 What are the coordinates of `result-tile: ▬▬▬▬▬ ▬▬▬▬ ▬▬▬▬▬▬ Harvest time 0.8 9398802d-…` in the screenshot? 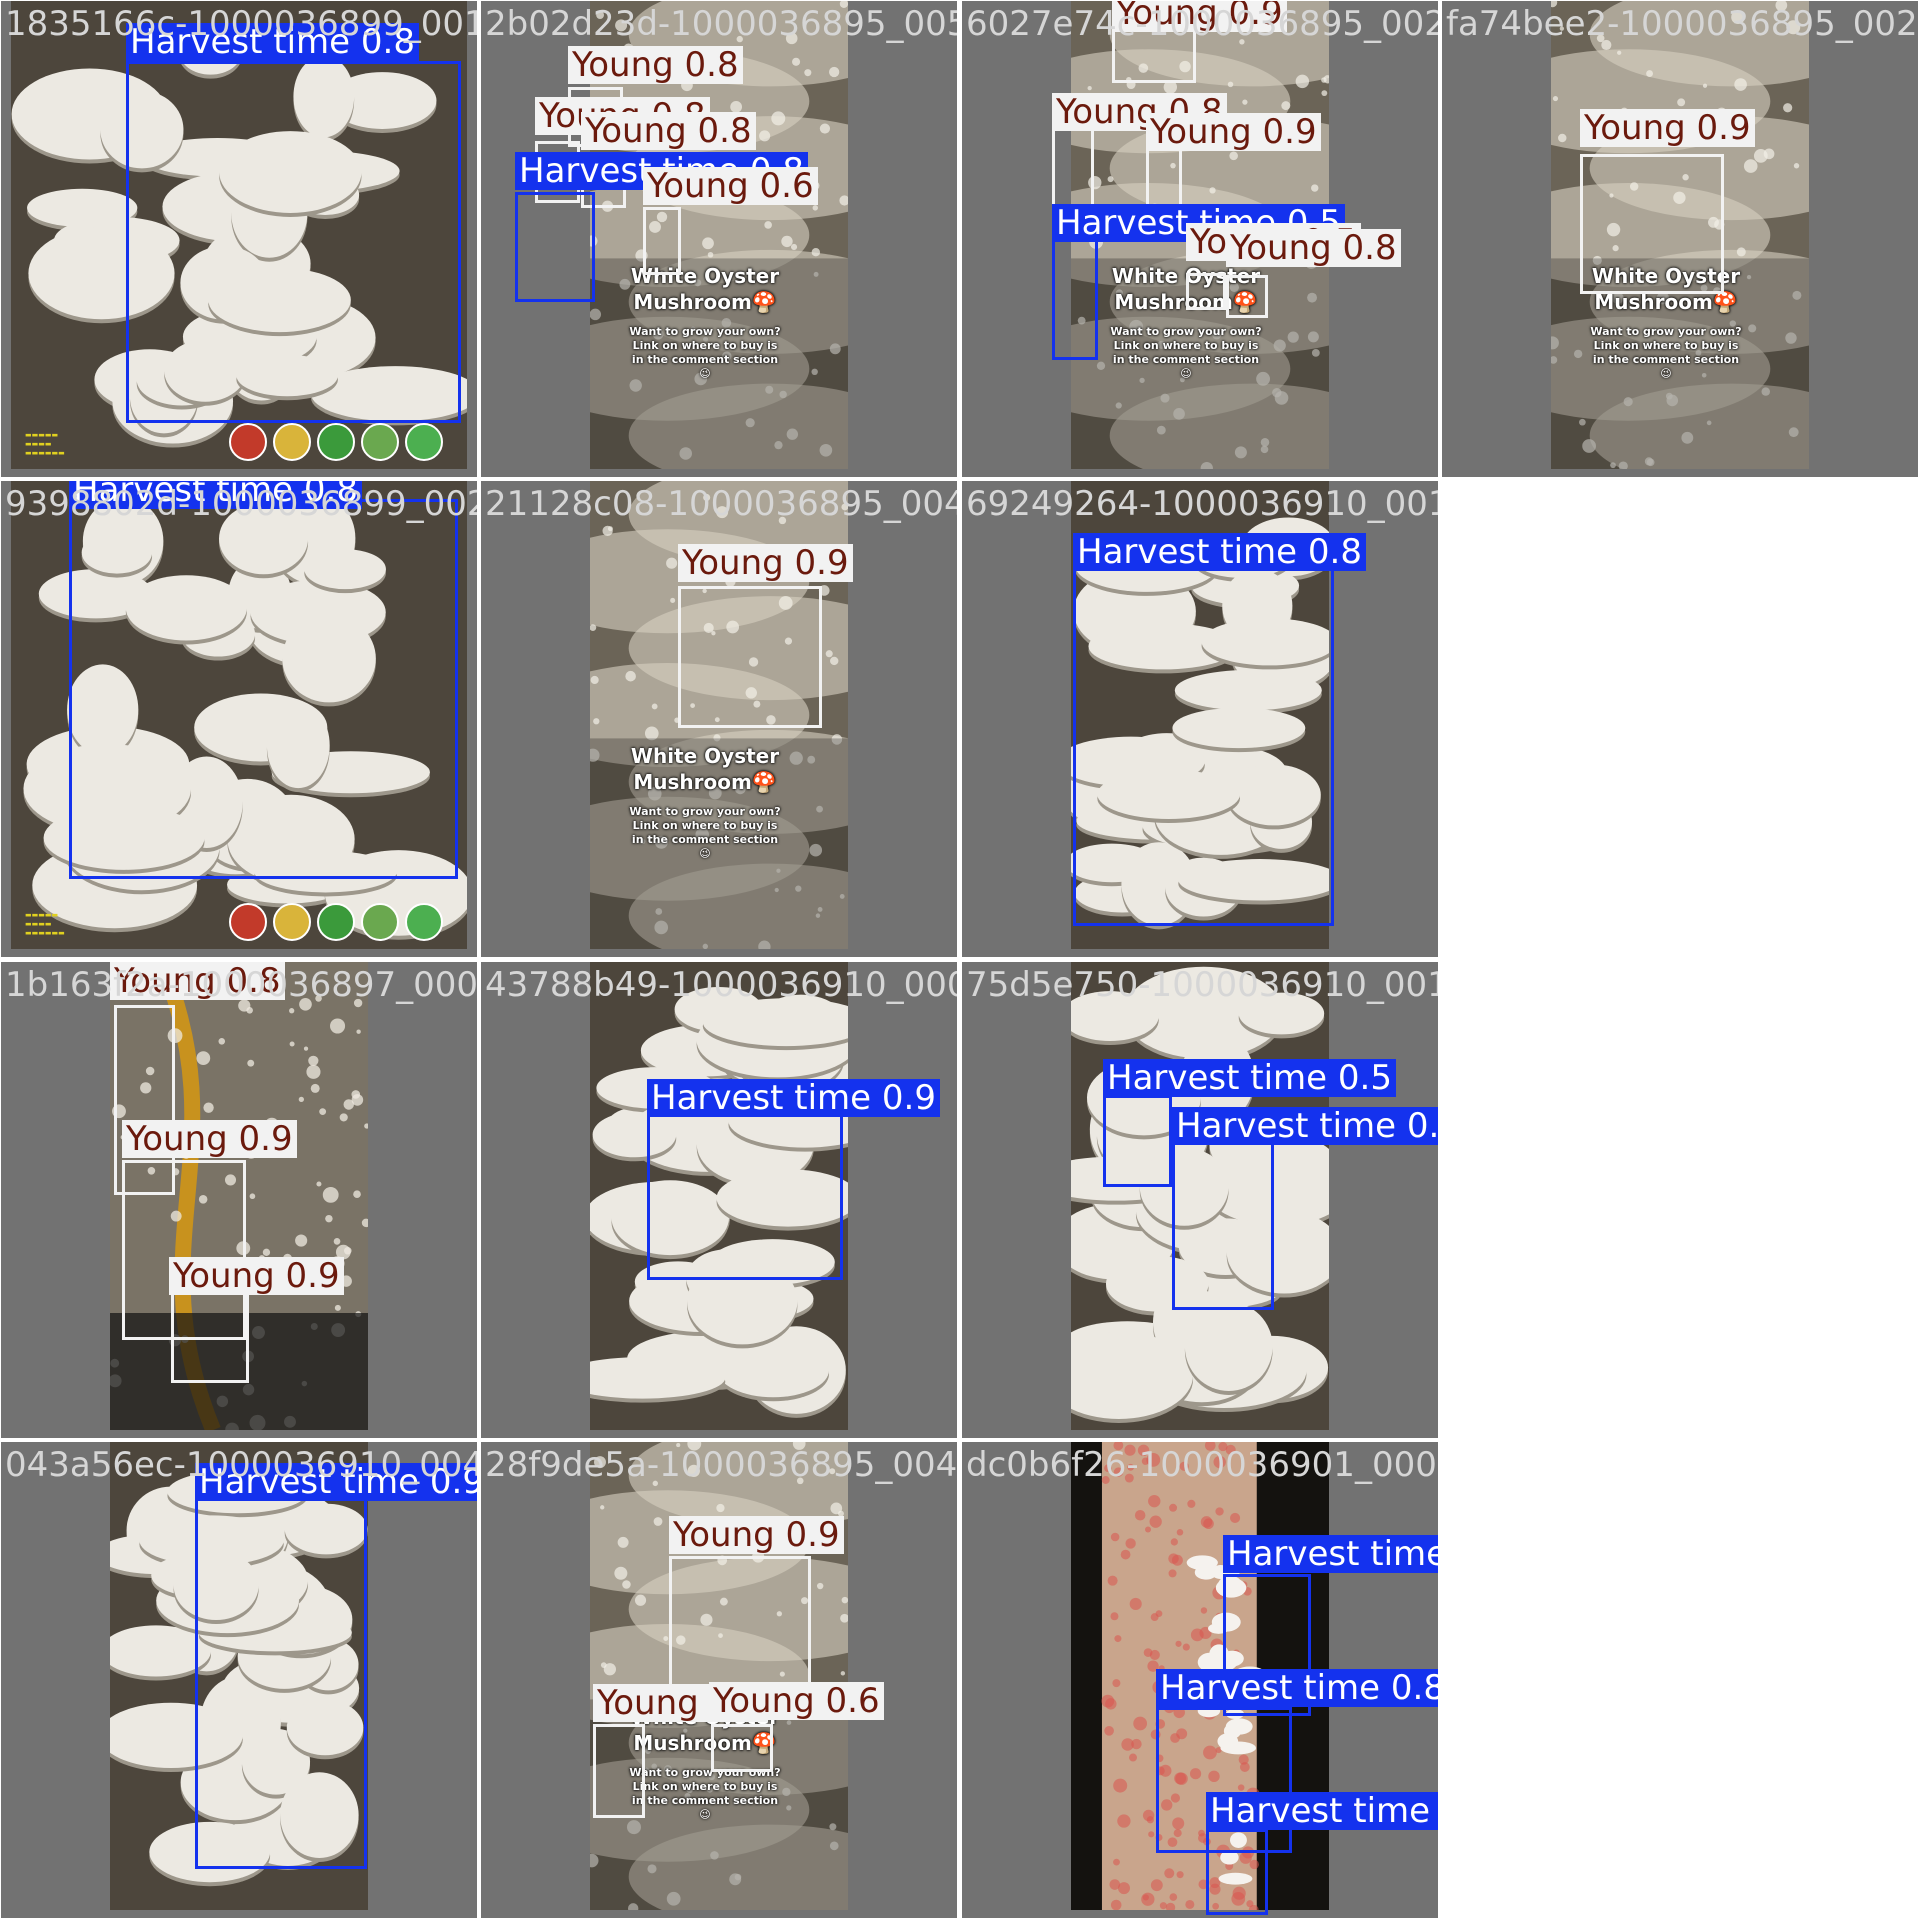 It's located at (239, 719).